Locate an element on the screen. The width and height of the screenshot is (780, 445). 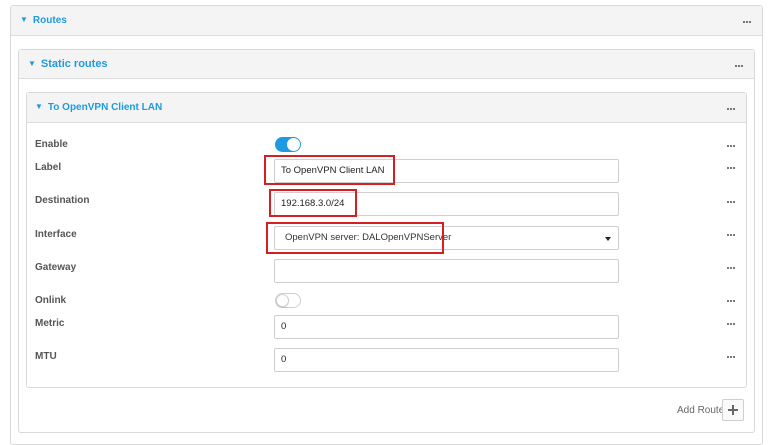
route-header: ▼ To OpenVPN Client LAN is located at coordinates (386, 108).